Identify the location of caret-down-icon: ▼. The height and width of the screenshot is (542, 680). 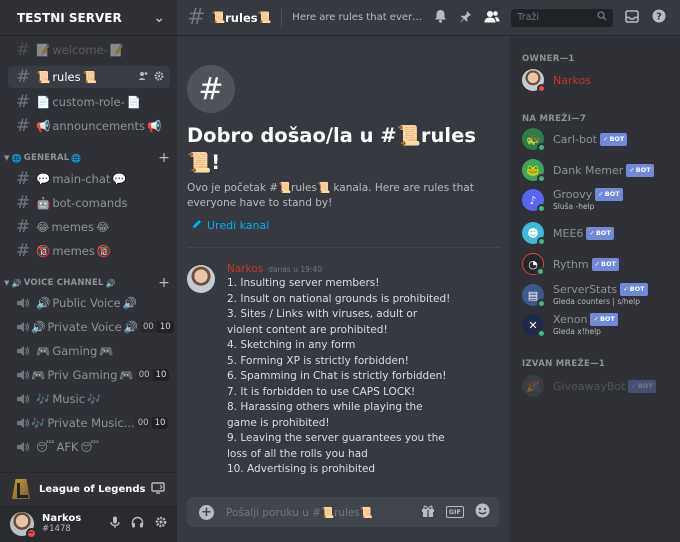
(7, 283).